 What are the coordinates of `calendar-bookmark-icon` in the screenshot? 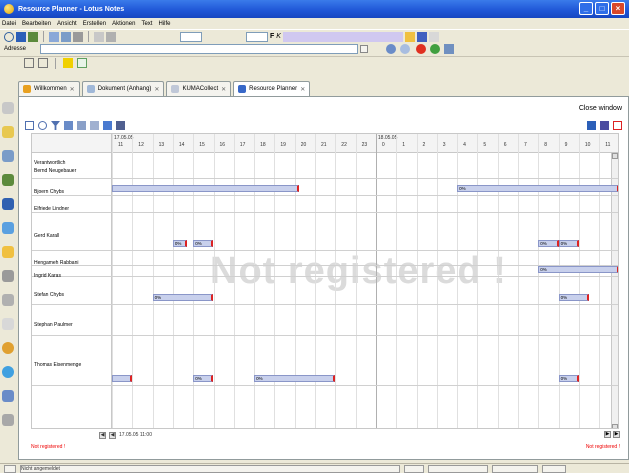 It's located at (8, 156).